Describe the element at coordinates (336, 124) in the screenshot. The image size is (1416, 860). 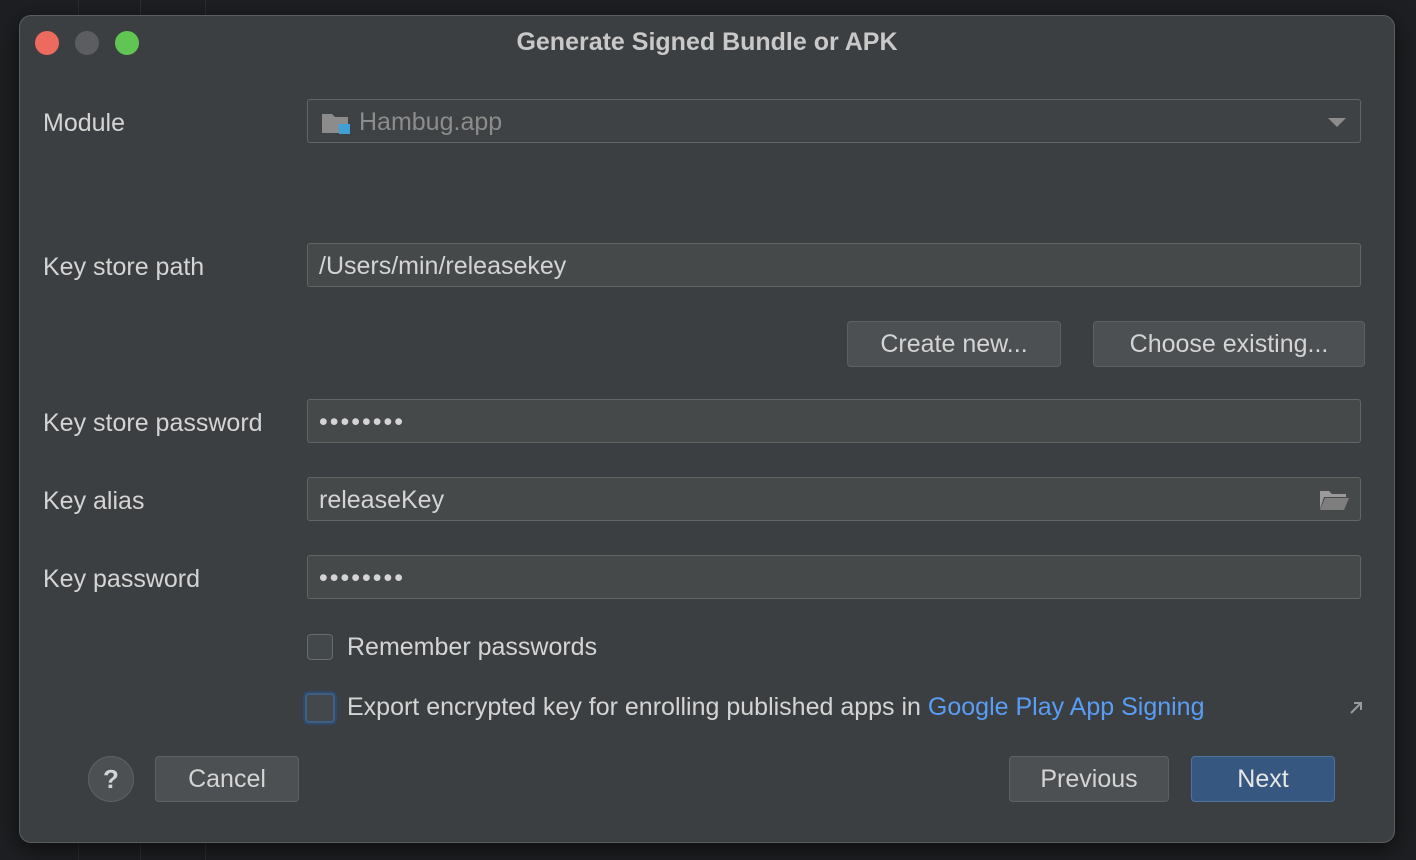
I see `module-folder-icon` at that location.